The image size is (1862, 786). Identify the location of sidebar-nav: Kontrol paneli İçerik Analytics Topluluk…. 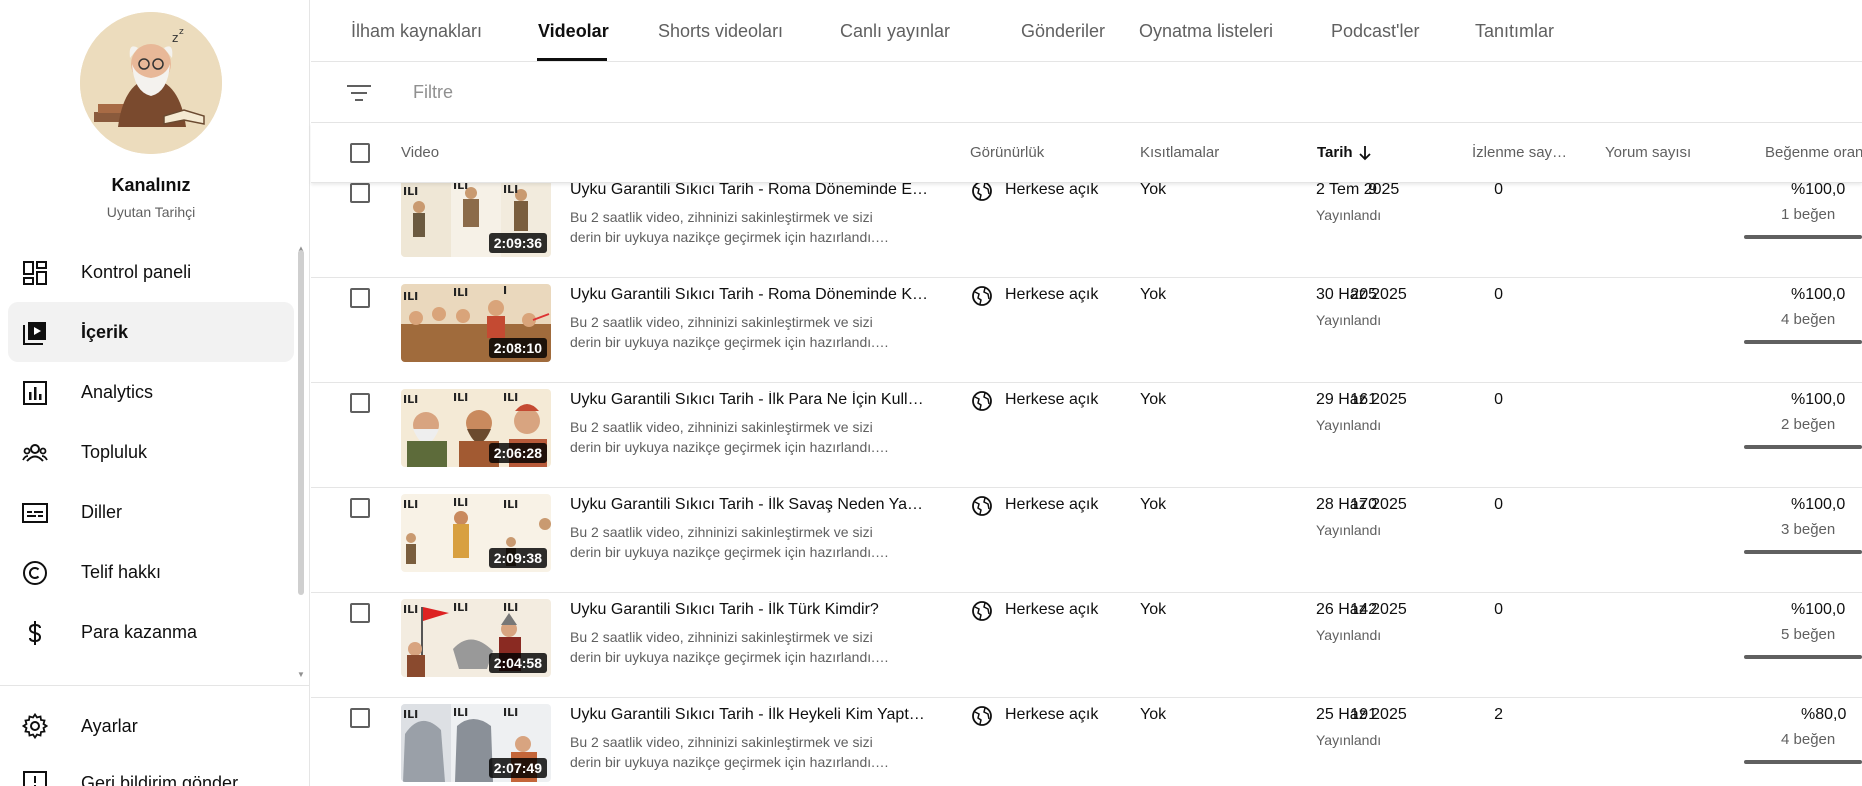
(151, 462).